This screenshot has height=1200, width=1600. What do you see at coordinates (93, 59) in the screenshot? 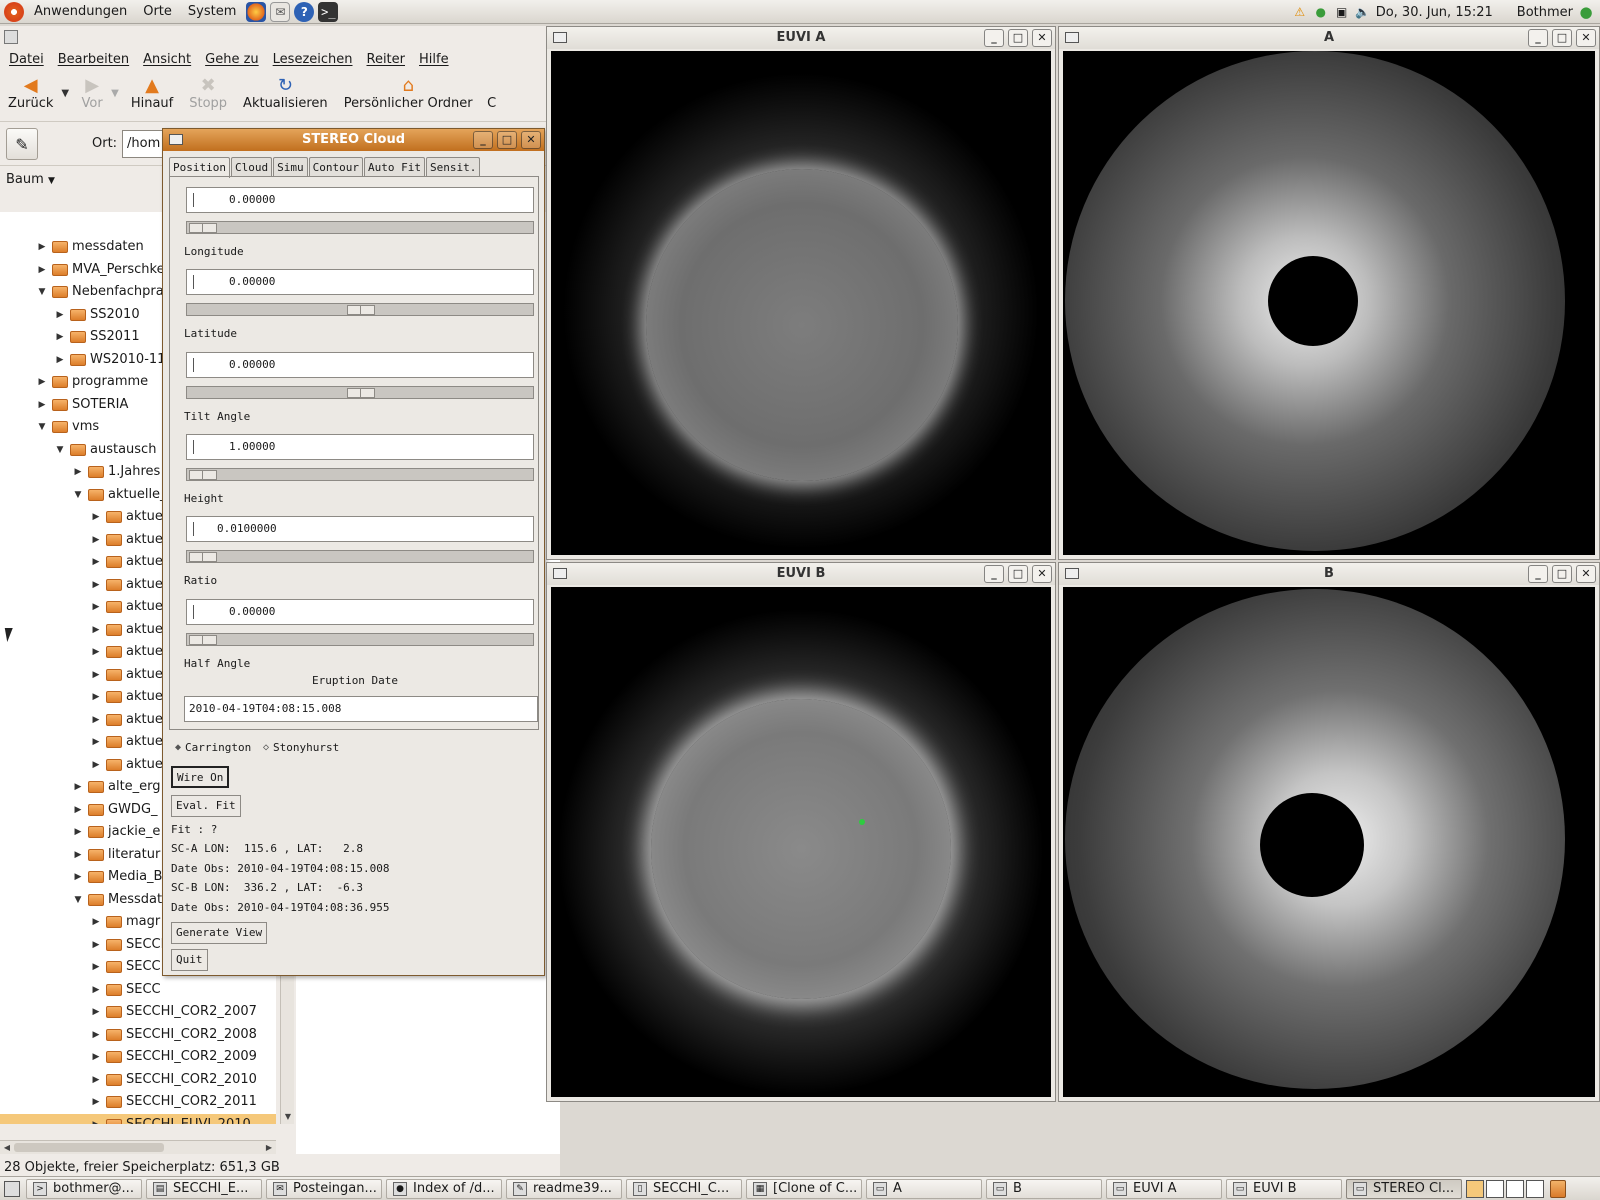
I see `menu-bearbeiten: Bearbeiten` at bounding box center [93, 59].